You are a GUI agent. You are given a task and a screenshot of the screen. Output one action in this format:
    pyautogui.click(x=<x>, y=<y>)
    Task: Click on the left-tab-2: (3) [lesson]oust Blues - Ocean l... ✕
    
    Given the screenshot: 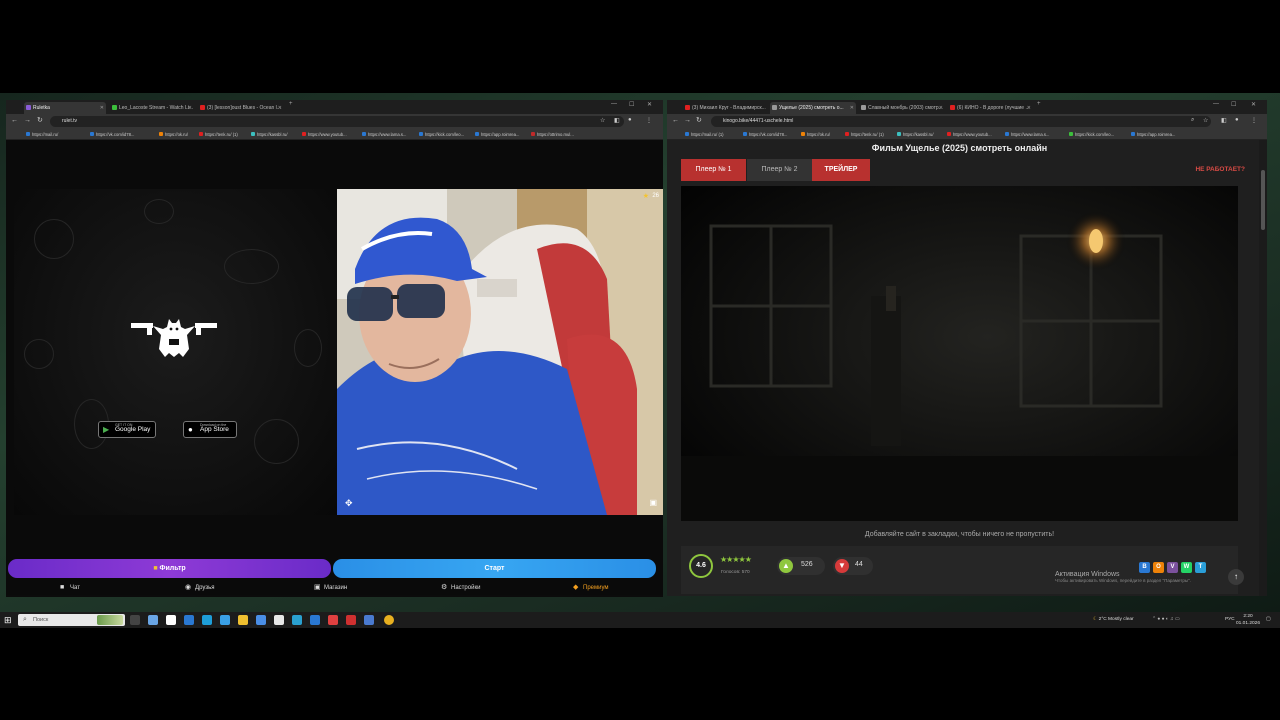 What is the action you would take?
    pyautogui.click(x=241, y=108)
    